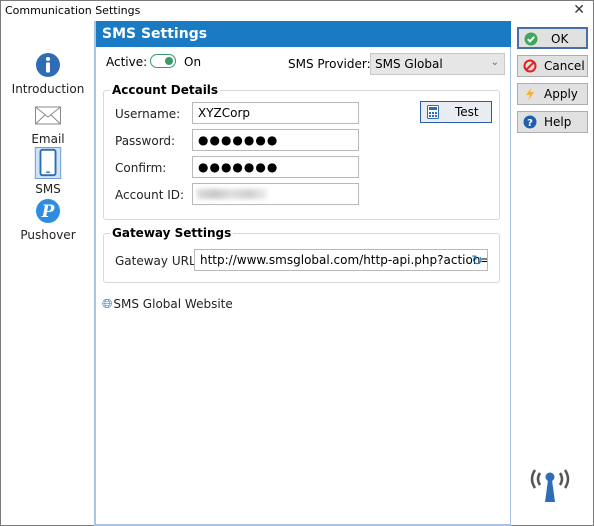 The image size is (594, 526). Describe the element at coordinates (275, 194) in the screenshot. I see `account-id-field` at that location.